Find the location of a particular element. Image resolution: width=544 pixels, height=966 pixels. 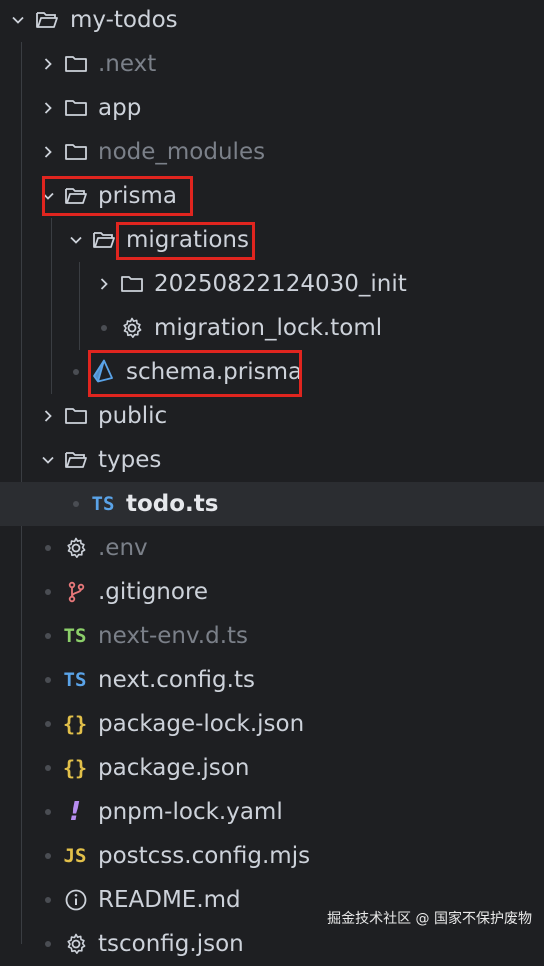

tree-label: todo.ts is located at coordinates (172, 504).